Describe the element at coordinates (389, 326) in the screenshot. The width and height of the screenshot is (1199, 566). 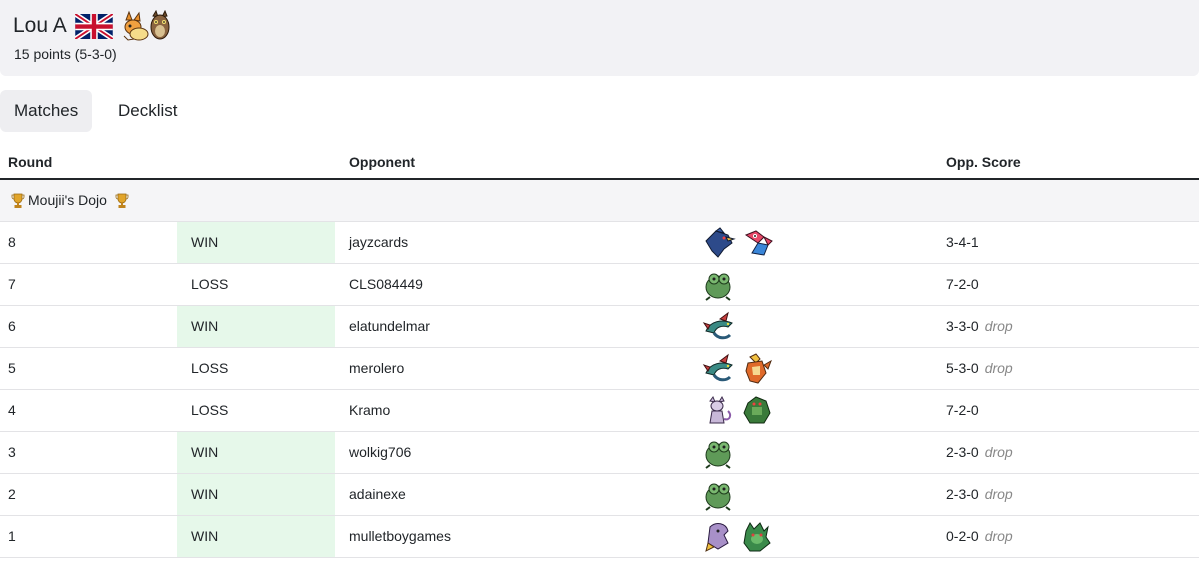
I see `opponent-name-link: elatundelmar` at that location.